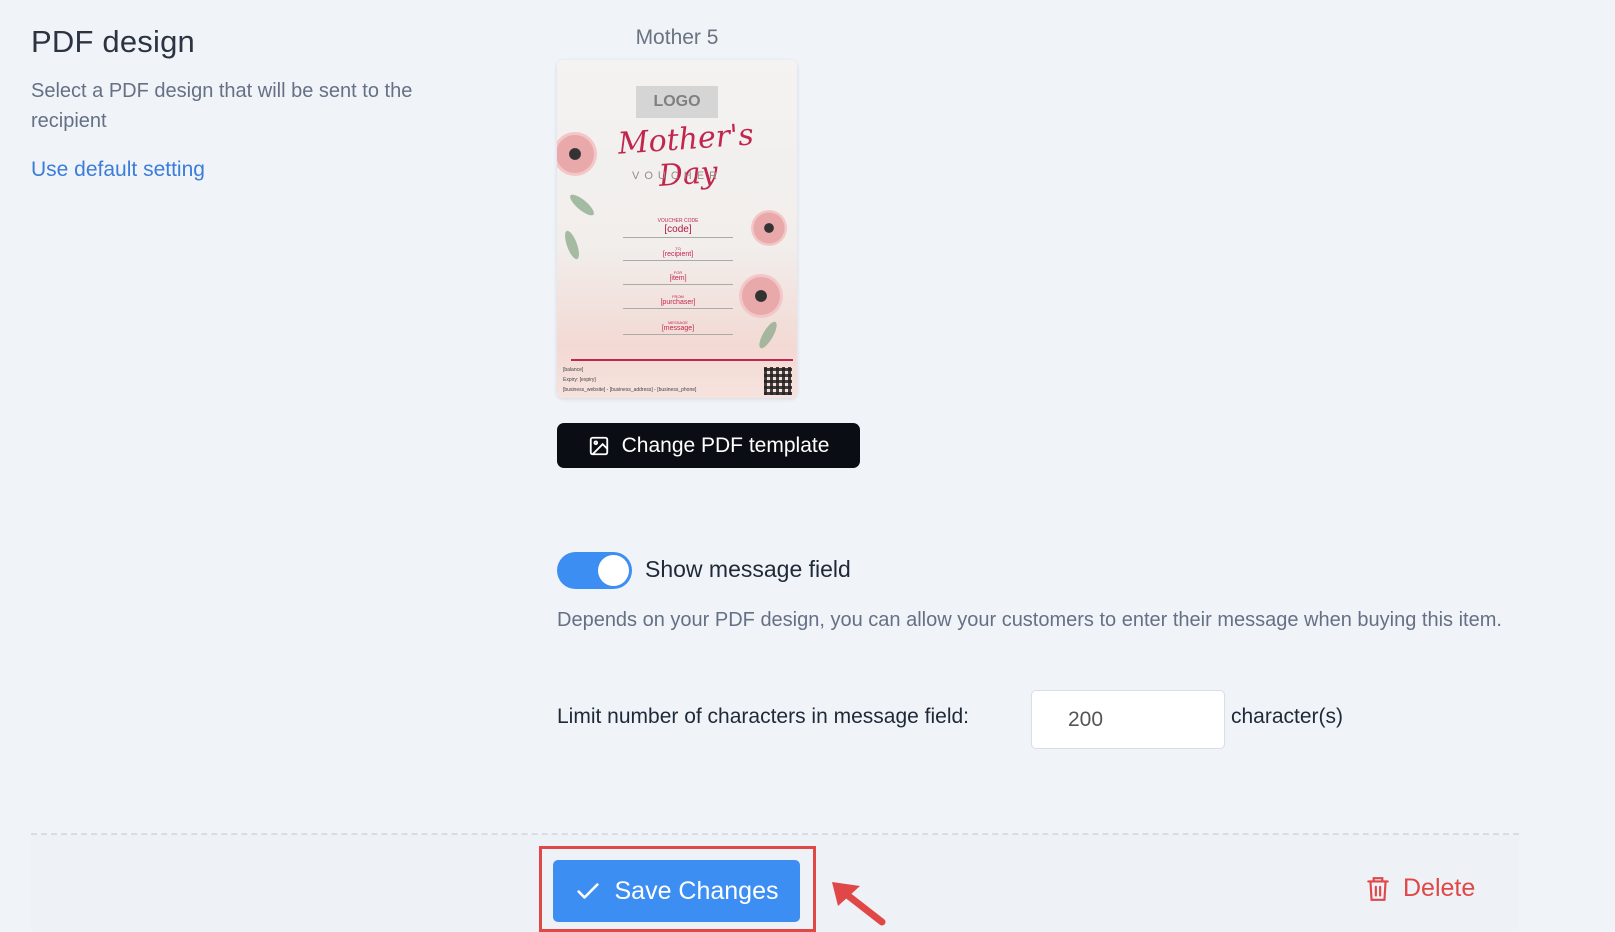 Image resolution: width=1615 pixels, height=932 pixels. What do you see at coordinates (1287, 716) in the screenshot?
I see `limit-characters-unit: character(s)` at bounding box center [1287, 716].